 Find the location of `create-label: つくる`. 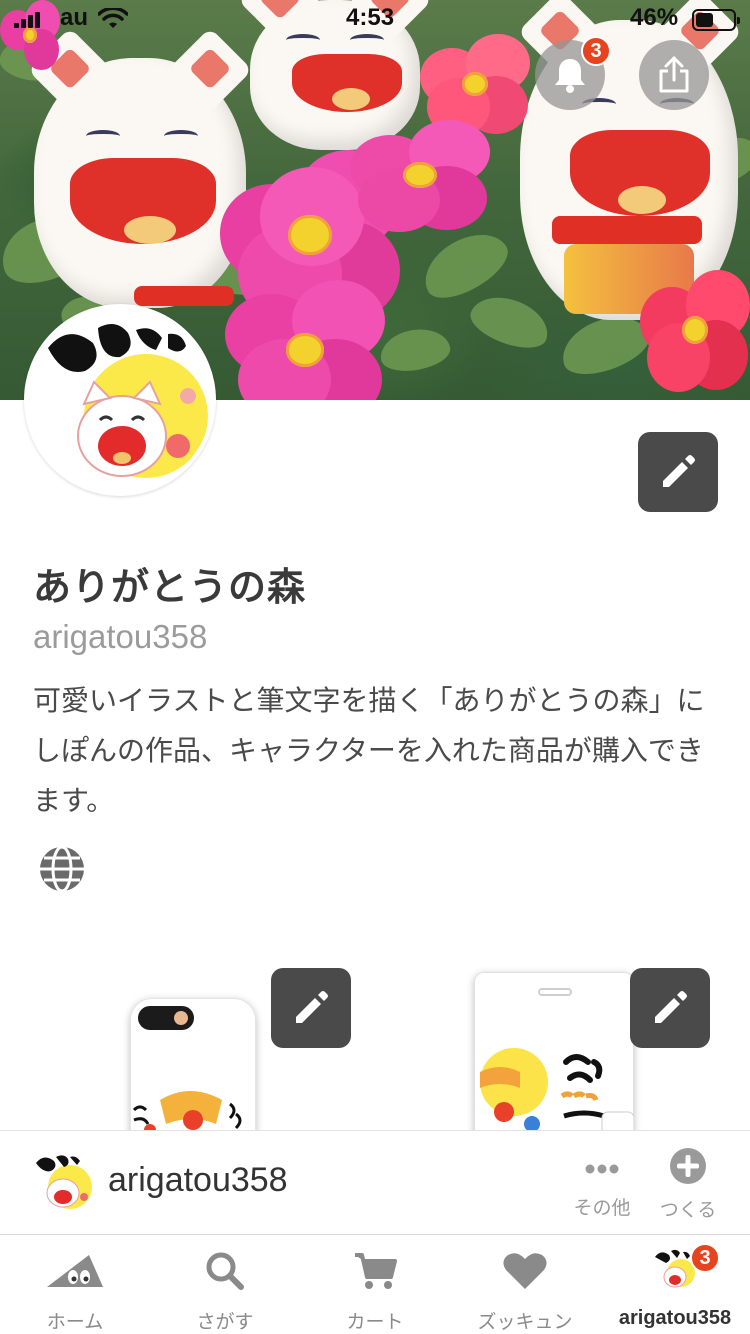

create-label: つくる is located at coordinates (688, 1210).